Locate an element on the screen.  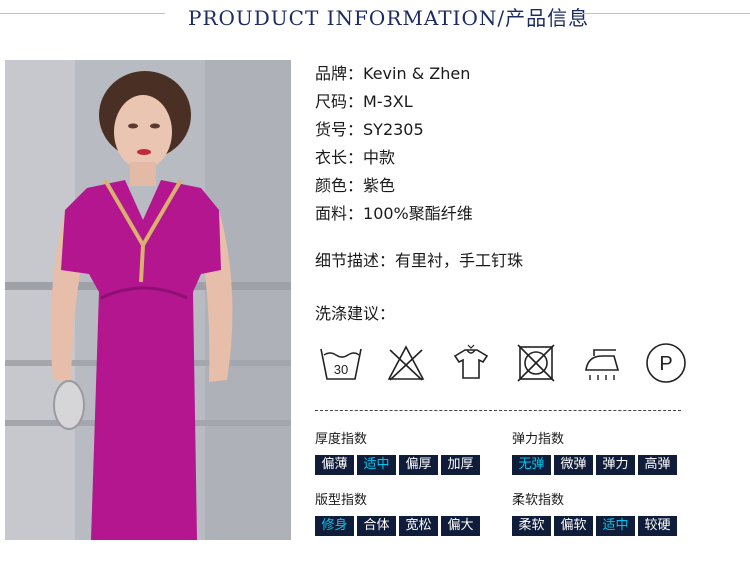
index-option: 偏厚 is located at coordinates (418, 465).